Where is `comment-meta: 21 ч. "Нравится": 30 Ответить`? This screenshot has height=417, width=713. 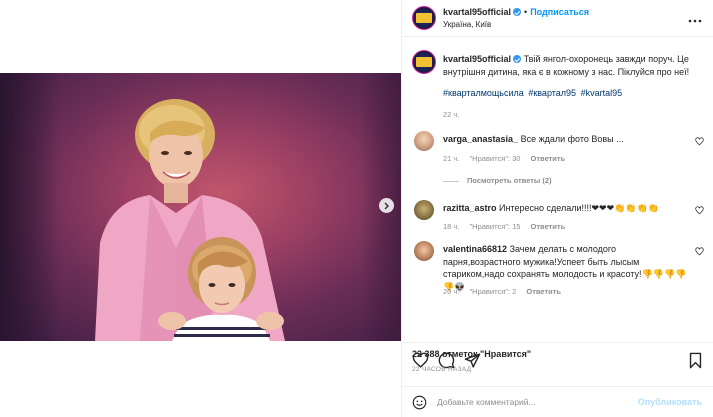 comment-meta: 21 ч. "Нравится": 30 Ответить is located at coordinates (508, 158).